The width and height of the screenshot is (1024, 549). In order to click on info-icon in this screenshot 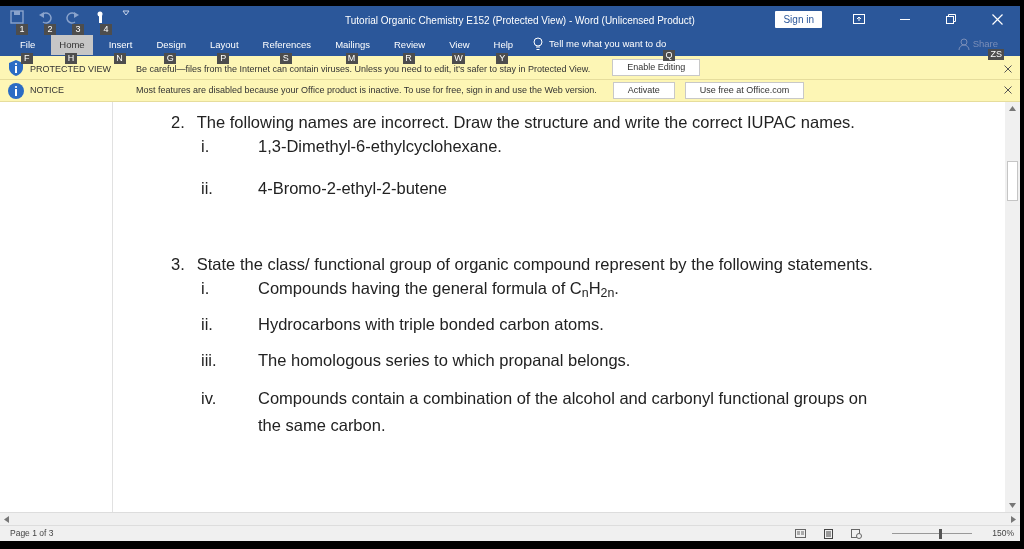, I will do `click(16, 90)`.